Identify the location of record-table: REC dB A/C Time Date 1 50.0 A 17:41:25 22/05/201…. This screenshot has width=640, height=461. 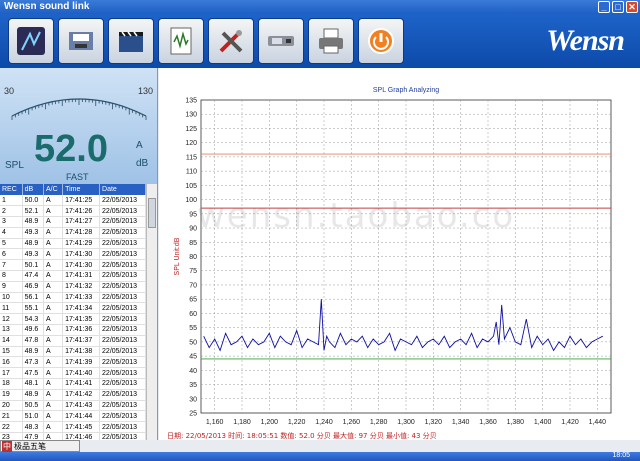
(79, 312).